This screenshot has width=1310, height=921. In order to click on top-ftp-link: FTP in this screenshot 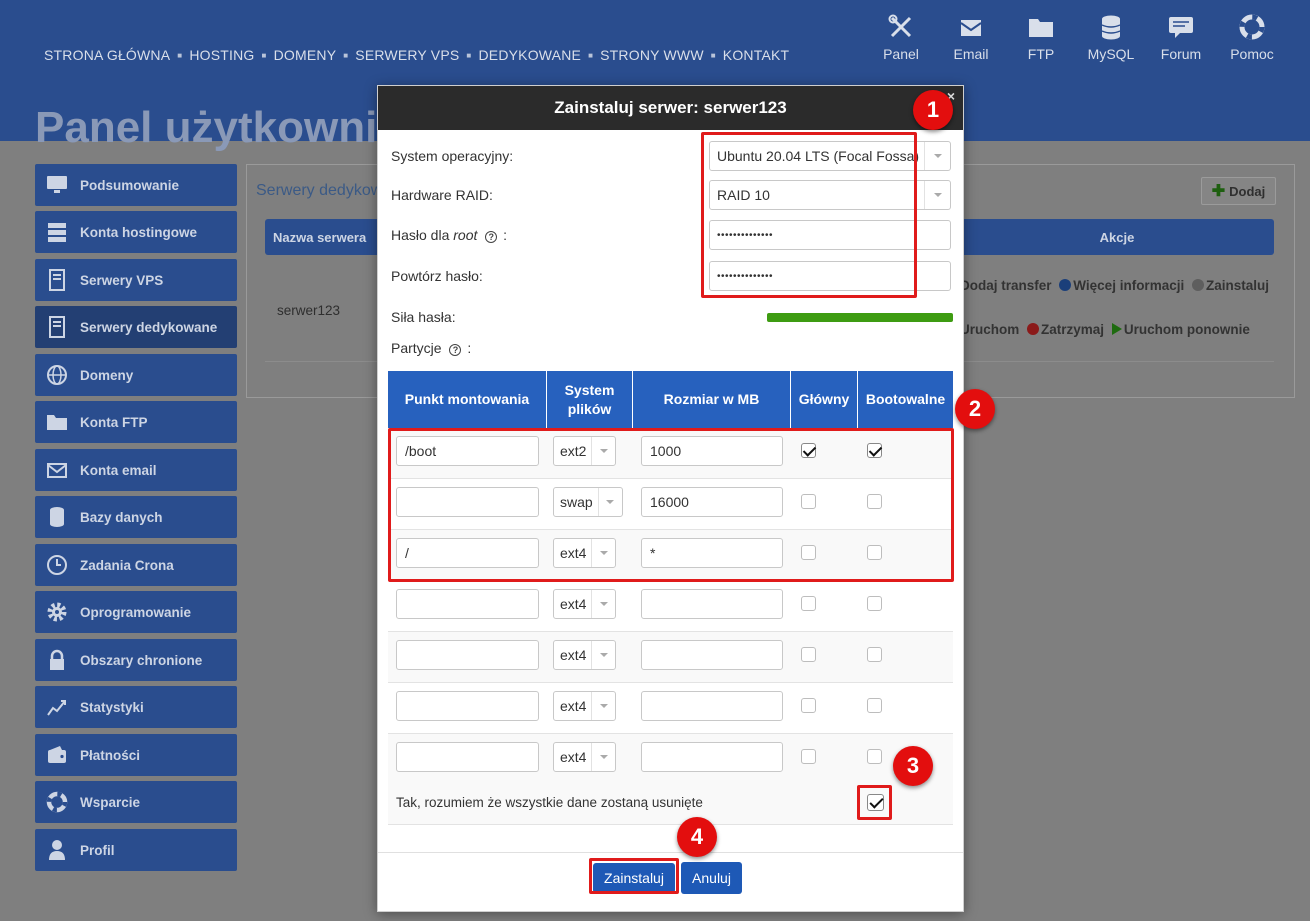, I will do `click(1041, 38)`.